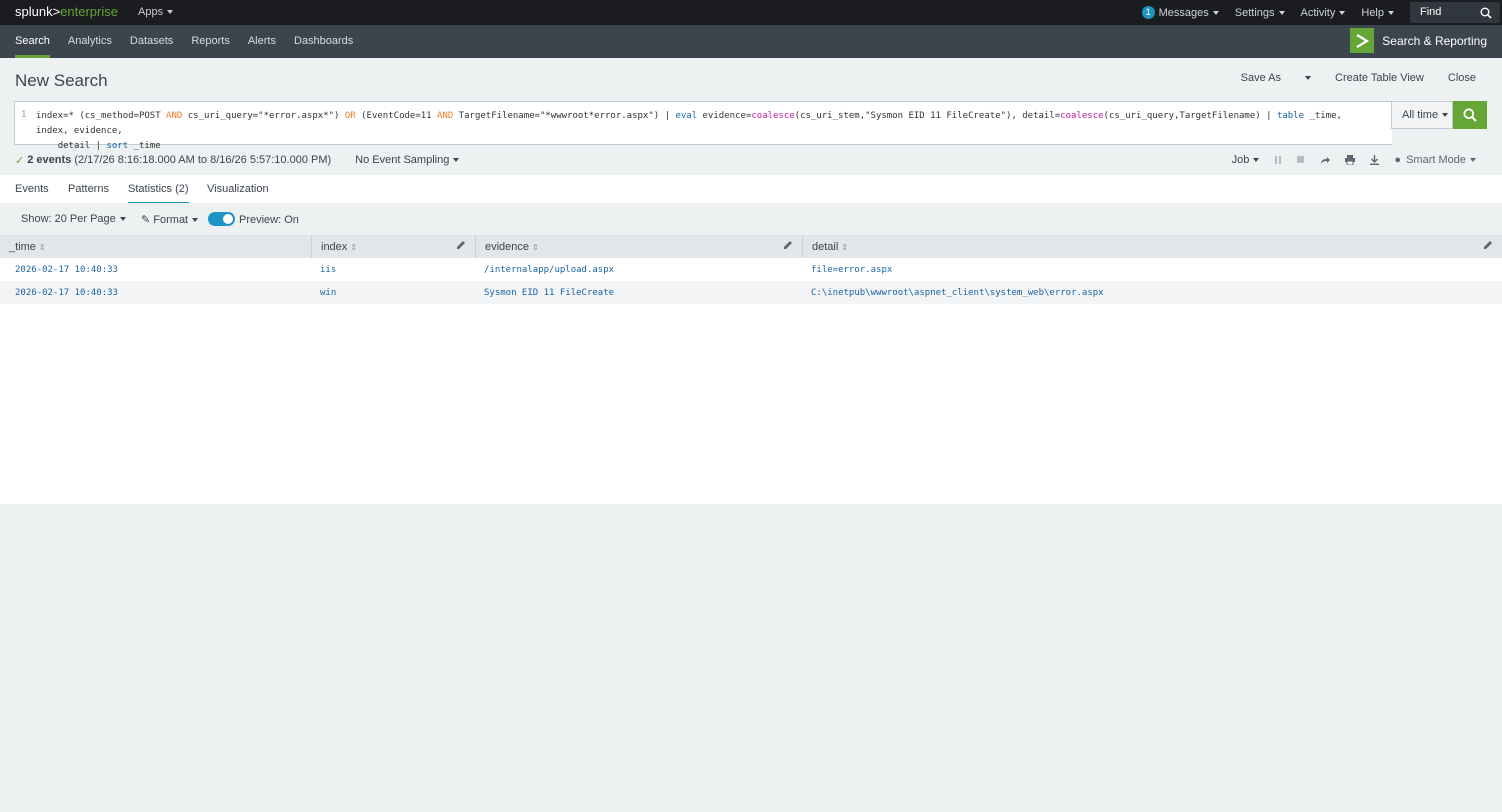 The width and height of the screenshot is (1502, 812). I want to click on nav-tab-search: Search, so click(32, 41).